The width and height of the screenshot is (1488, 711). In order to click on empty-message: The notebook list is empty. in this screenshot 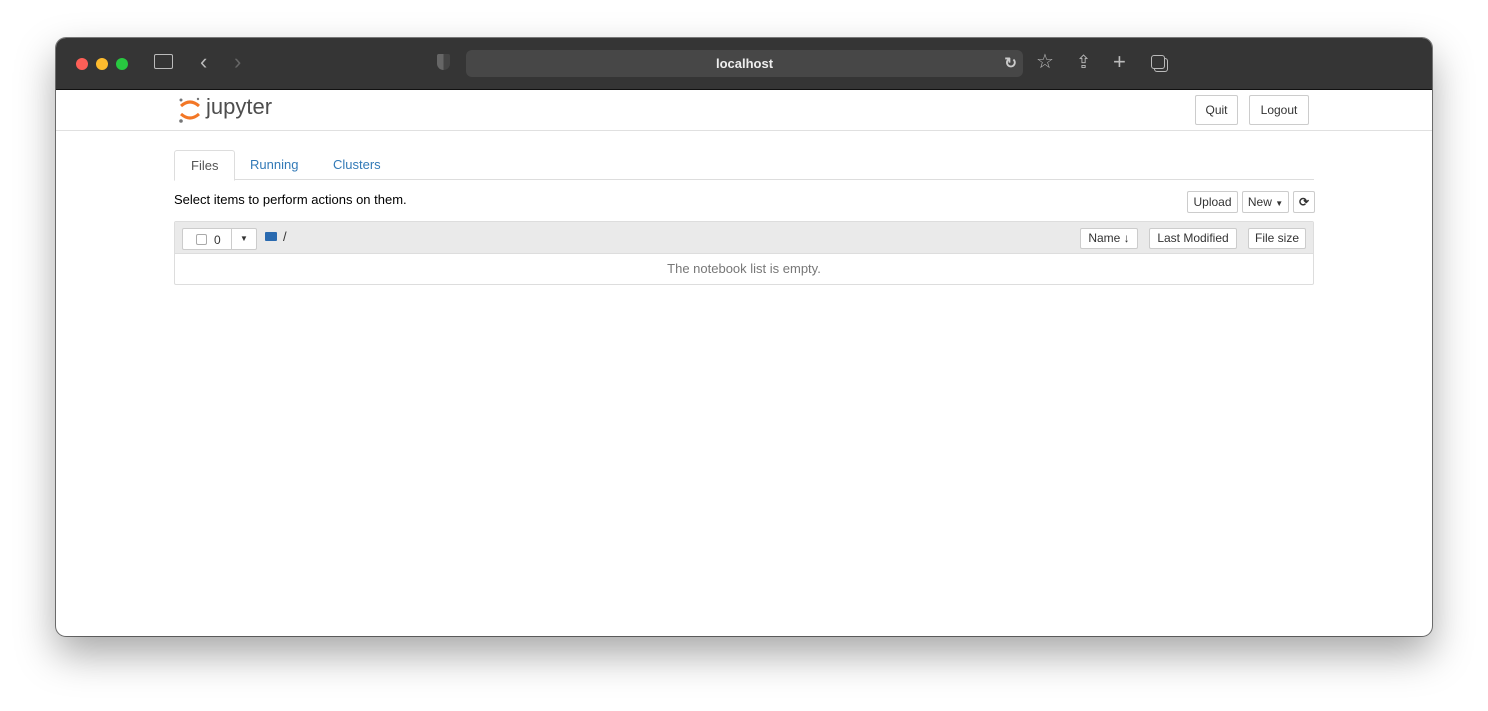, I will do `click(744, 268)`.